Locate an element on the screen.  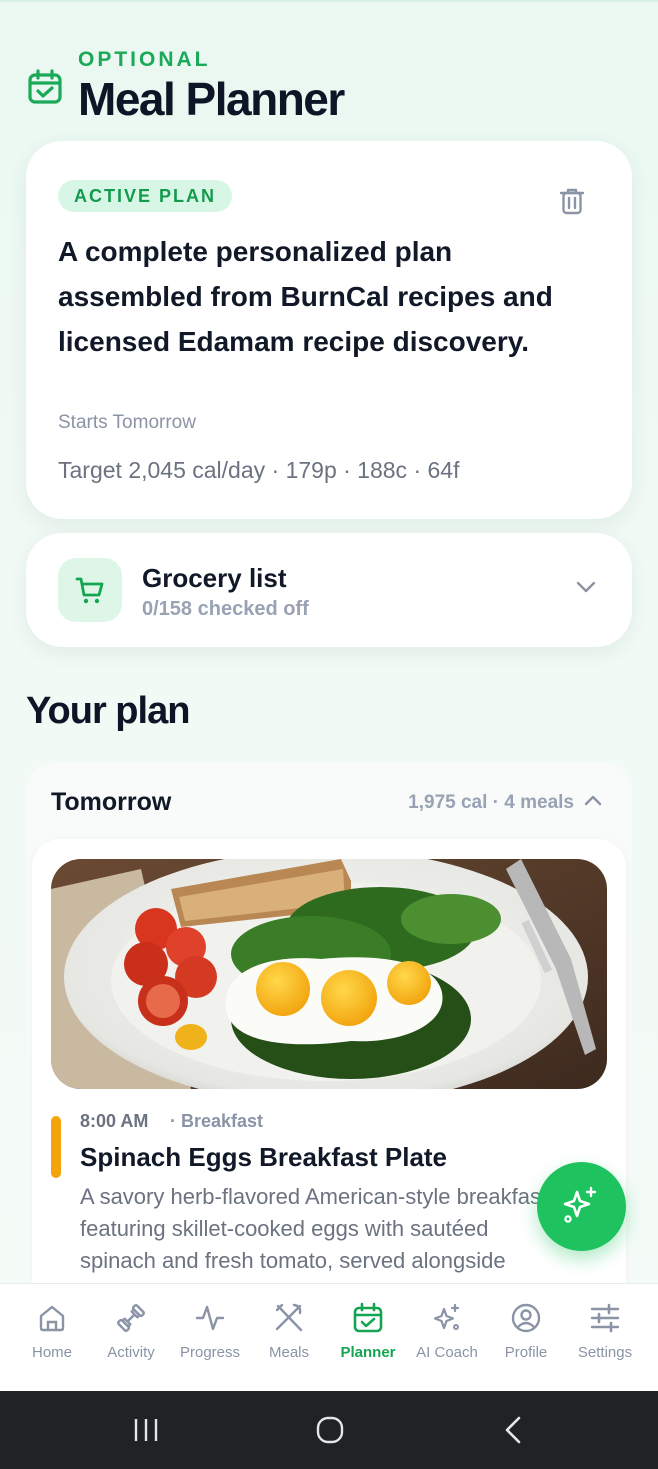
system-nav-bar is located at coordinates (329, 1430).